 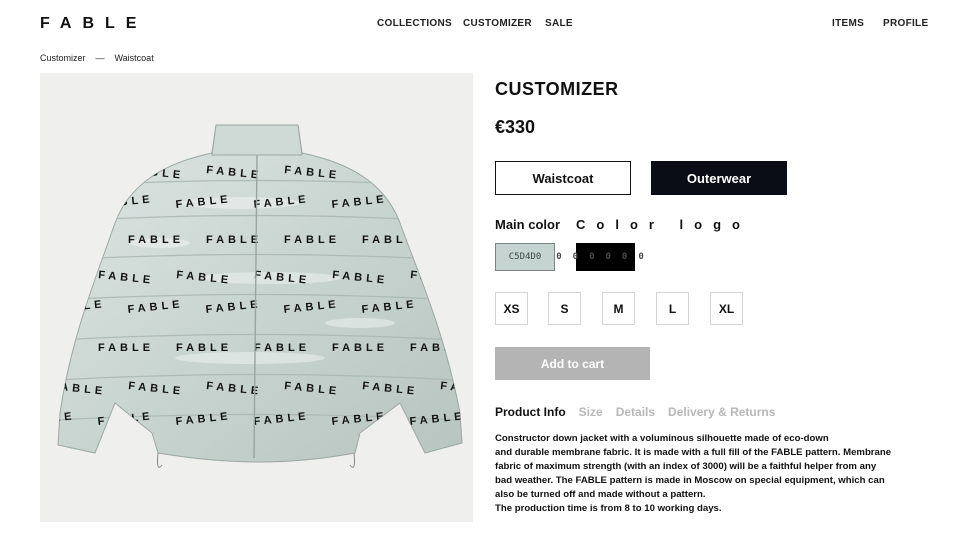 What do you see at coordinates (528, 224) in the screenshot?
I see `main-color-label: Main color` at bounding box center [528, 224].